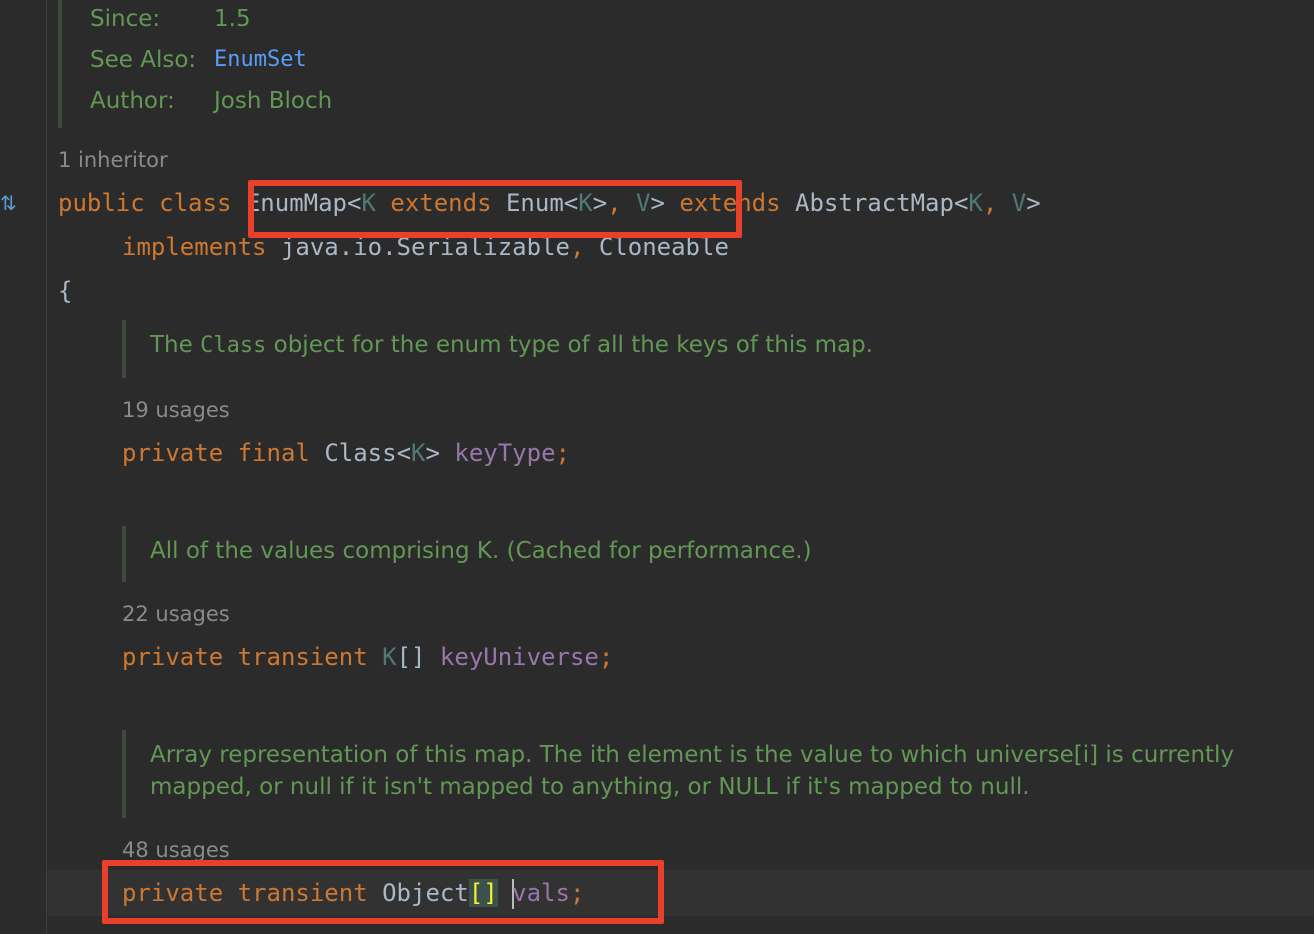  What do you see at coordinates (176, 410) in the screenshot?
I see `usages-hint: 19 usages` at bounding box center [176, 410].